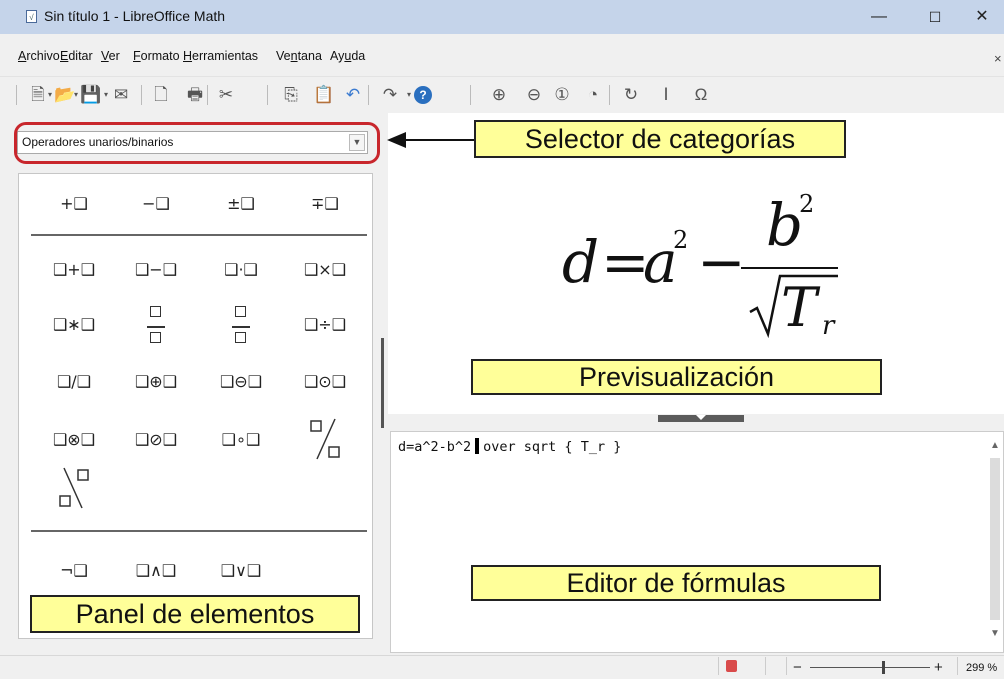 Image resolution: width=1004 pixels, height=679 pixels. Describe the element at coordinates (156, 382) in the screenshot. I see `element-operator: ❑⊕❑` at that location.